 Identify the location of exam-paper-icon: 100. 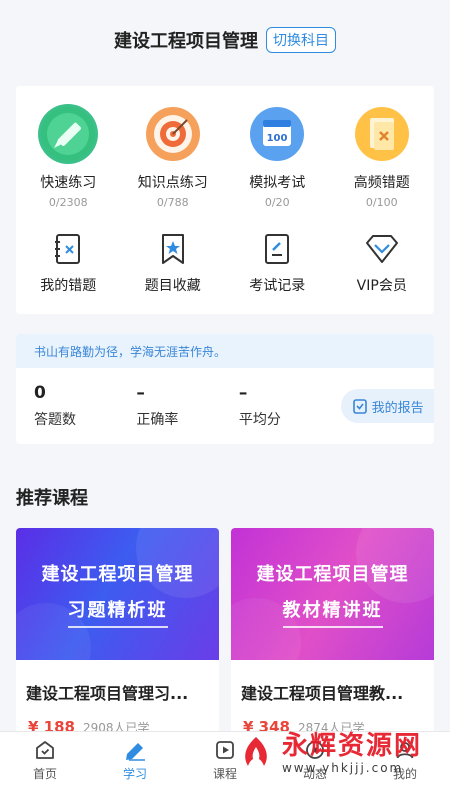
(277, 134).